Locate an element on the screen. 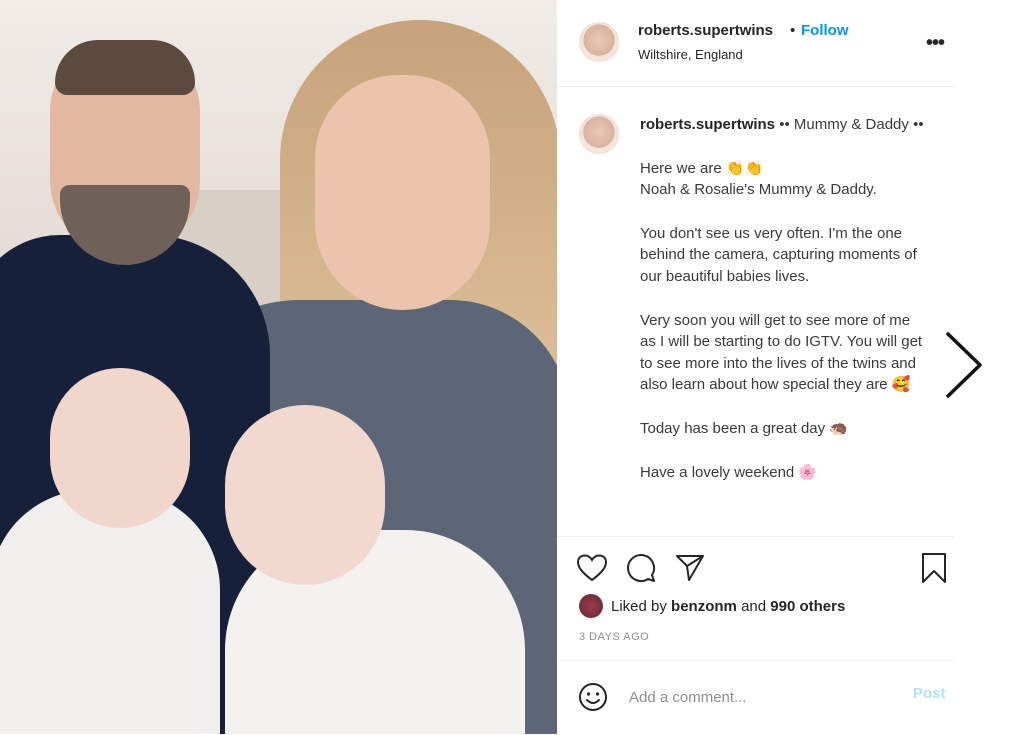  heart-icon is located at coordinates (592, 568).